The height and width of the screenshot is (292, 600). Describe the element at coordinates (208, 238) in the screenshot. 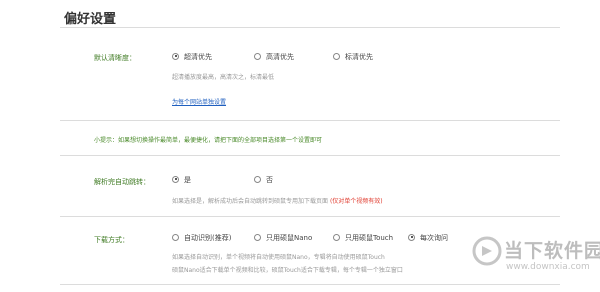

I see `option-label: 自动识别(推荐)` at that location.